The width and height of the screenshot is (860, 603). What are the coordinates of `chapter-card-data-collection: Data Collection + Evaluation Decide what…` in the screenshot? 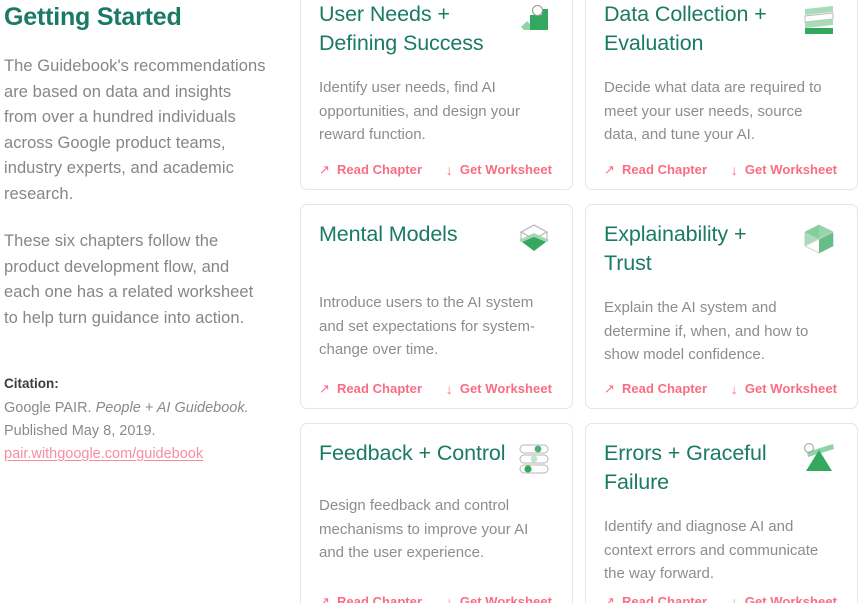 It's located at (721, 95).